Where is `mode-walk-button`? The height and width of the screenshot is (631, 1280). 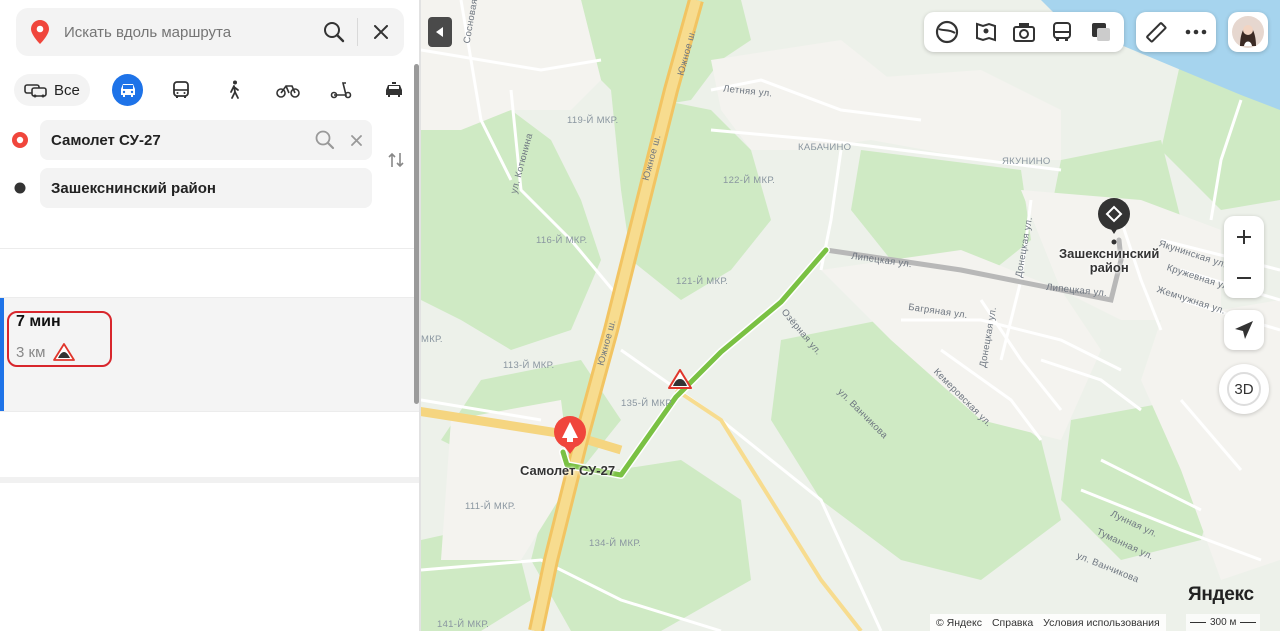 mode-walk-button is located at coordinates (234, 90).